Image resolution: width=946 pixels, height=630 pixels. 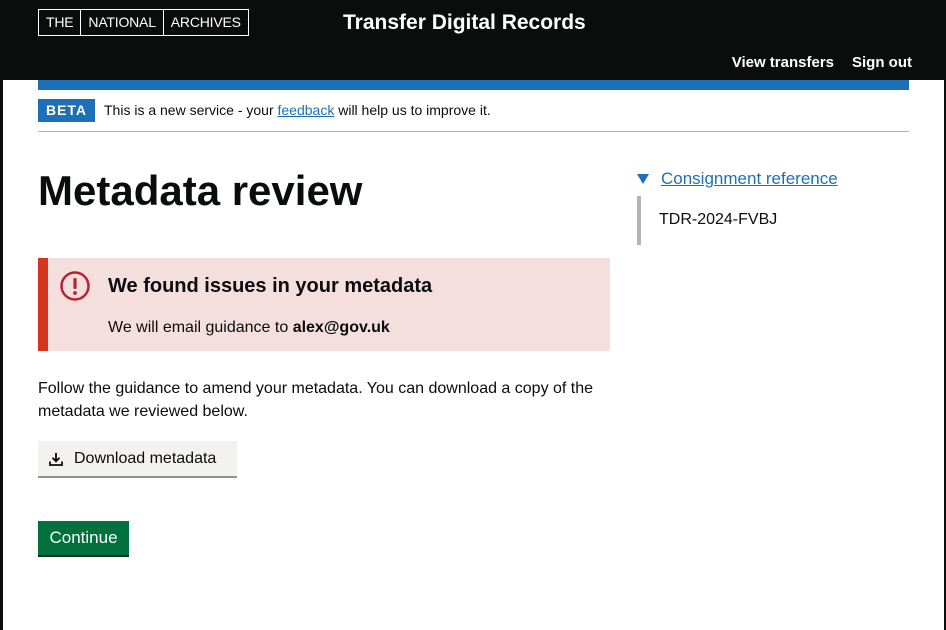 I want to click on consignment-reference-details: TDR-2024-FVBJ, so click(x=707, y=220).